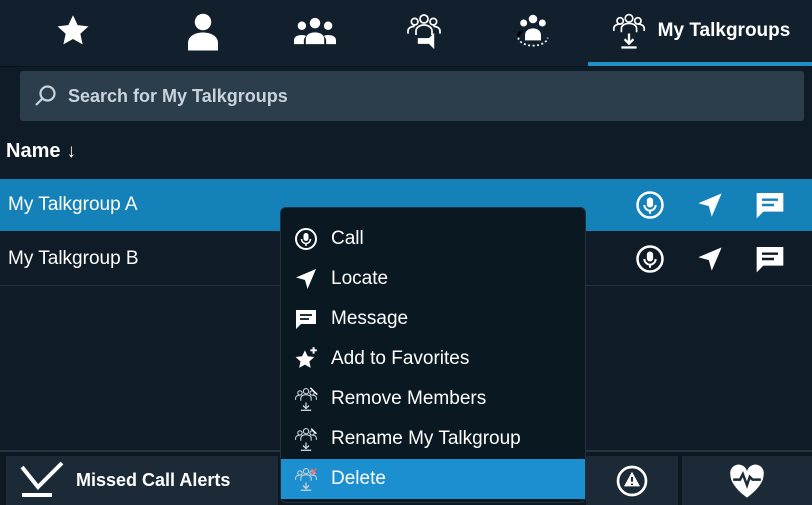 This screenshot has height=505, width=812. Describe the element at coordinates (400, 358) in the screenshot. I see `menu-item-label: Add to Favorites` at that location.